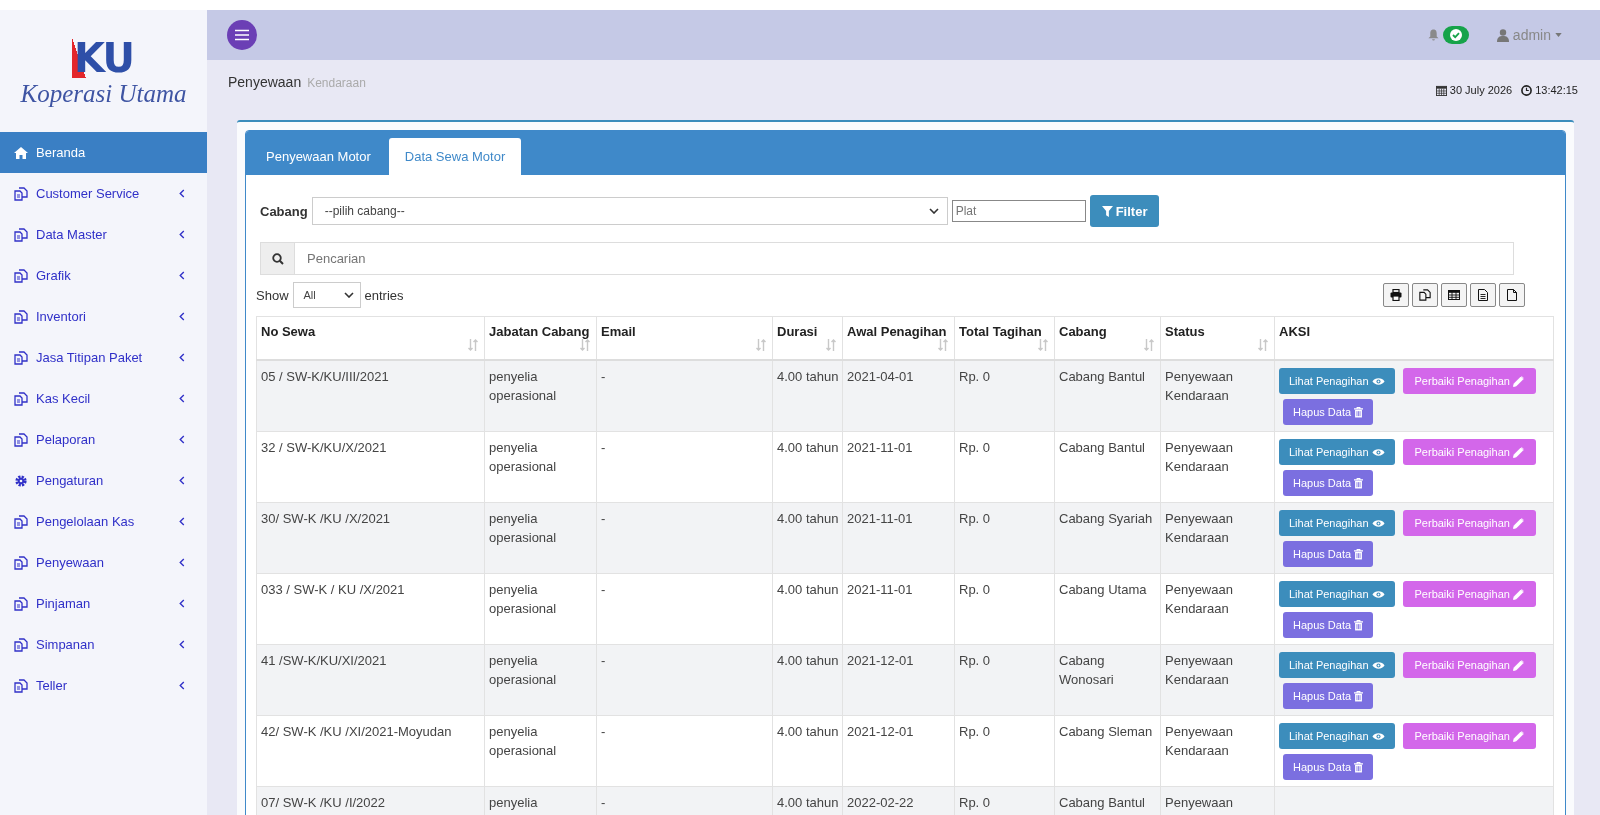 This screenshot has height=815, width=1600. What do you see at coordinates (540, 800) in the screenshot?
I see `table-cell: penyelia` at bounding box center [540, 800].